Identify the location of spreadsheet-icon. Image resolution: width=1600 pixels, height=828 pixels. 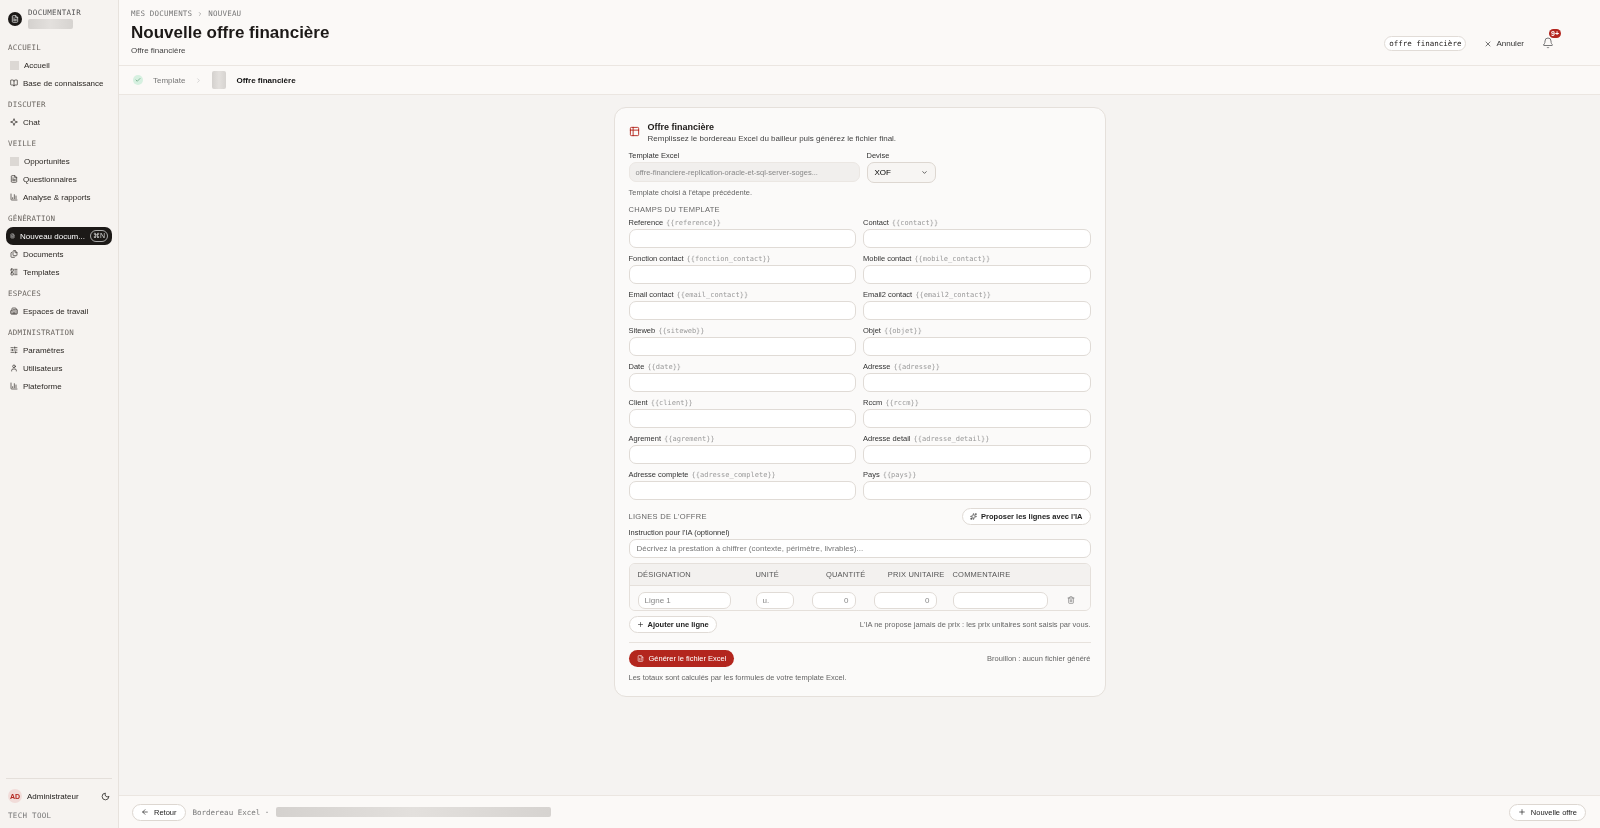
(640, 658).